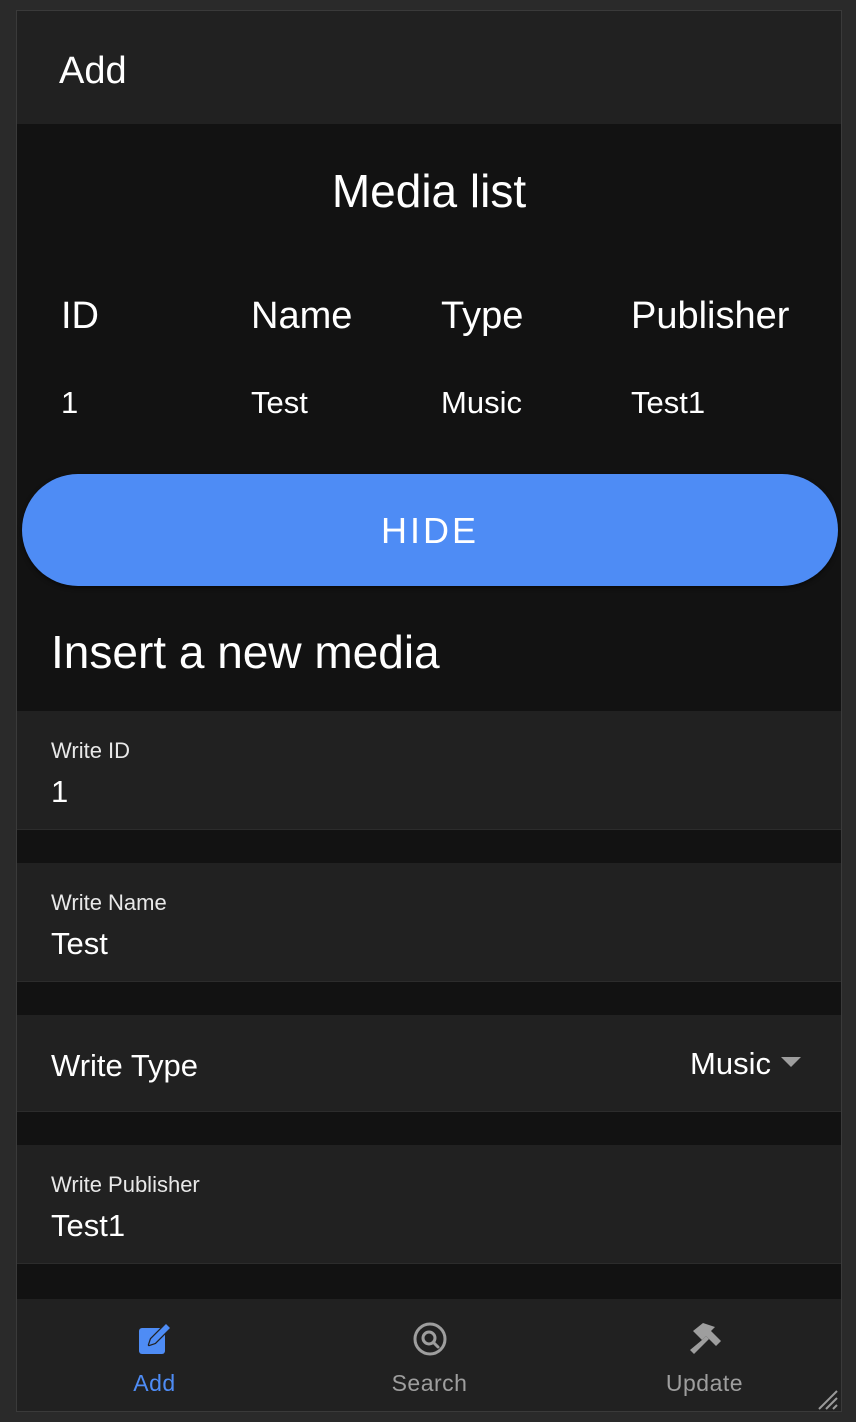 Image resolution: width=856 pixels, height=1422 pixels. Describe the element at coordinates (93, 71) in the screenshot. I see `app-bar-title: Add` at that location.